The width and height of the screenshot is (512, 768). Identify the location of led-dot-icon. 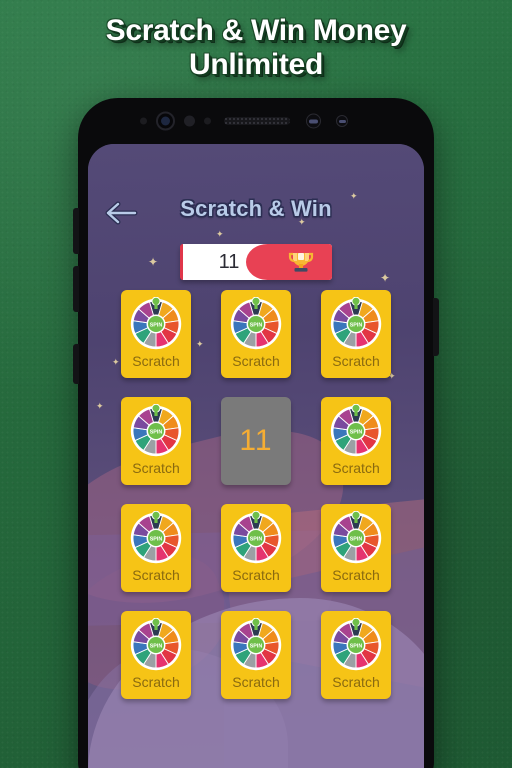
(207, 121).